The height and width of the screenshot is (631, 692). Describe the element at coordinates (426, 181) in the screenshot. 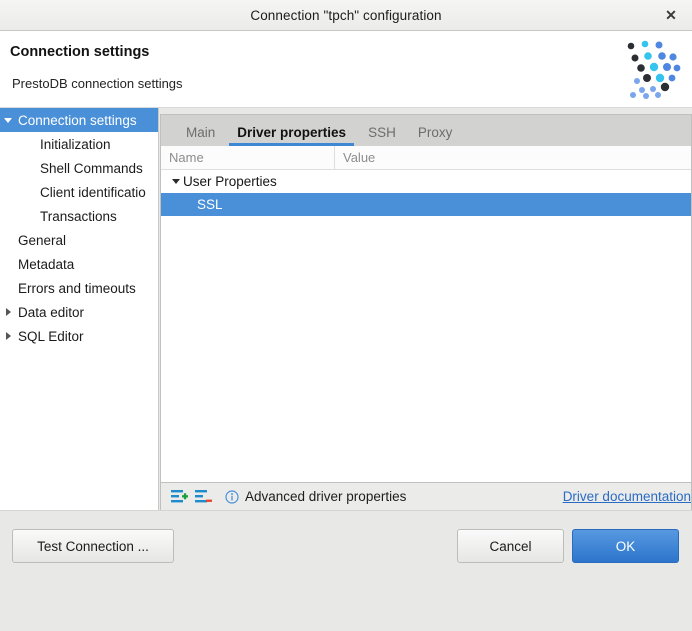

I see `table-row: User Properties` at that location.